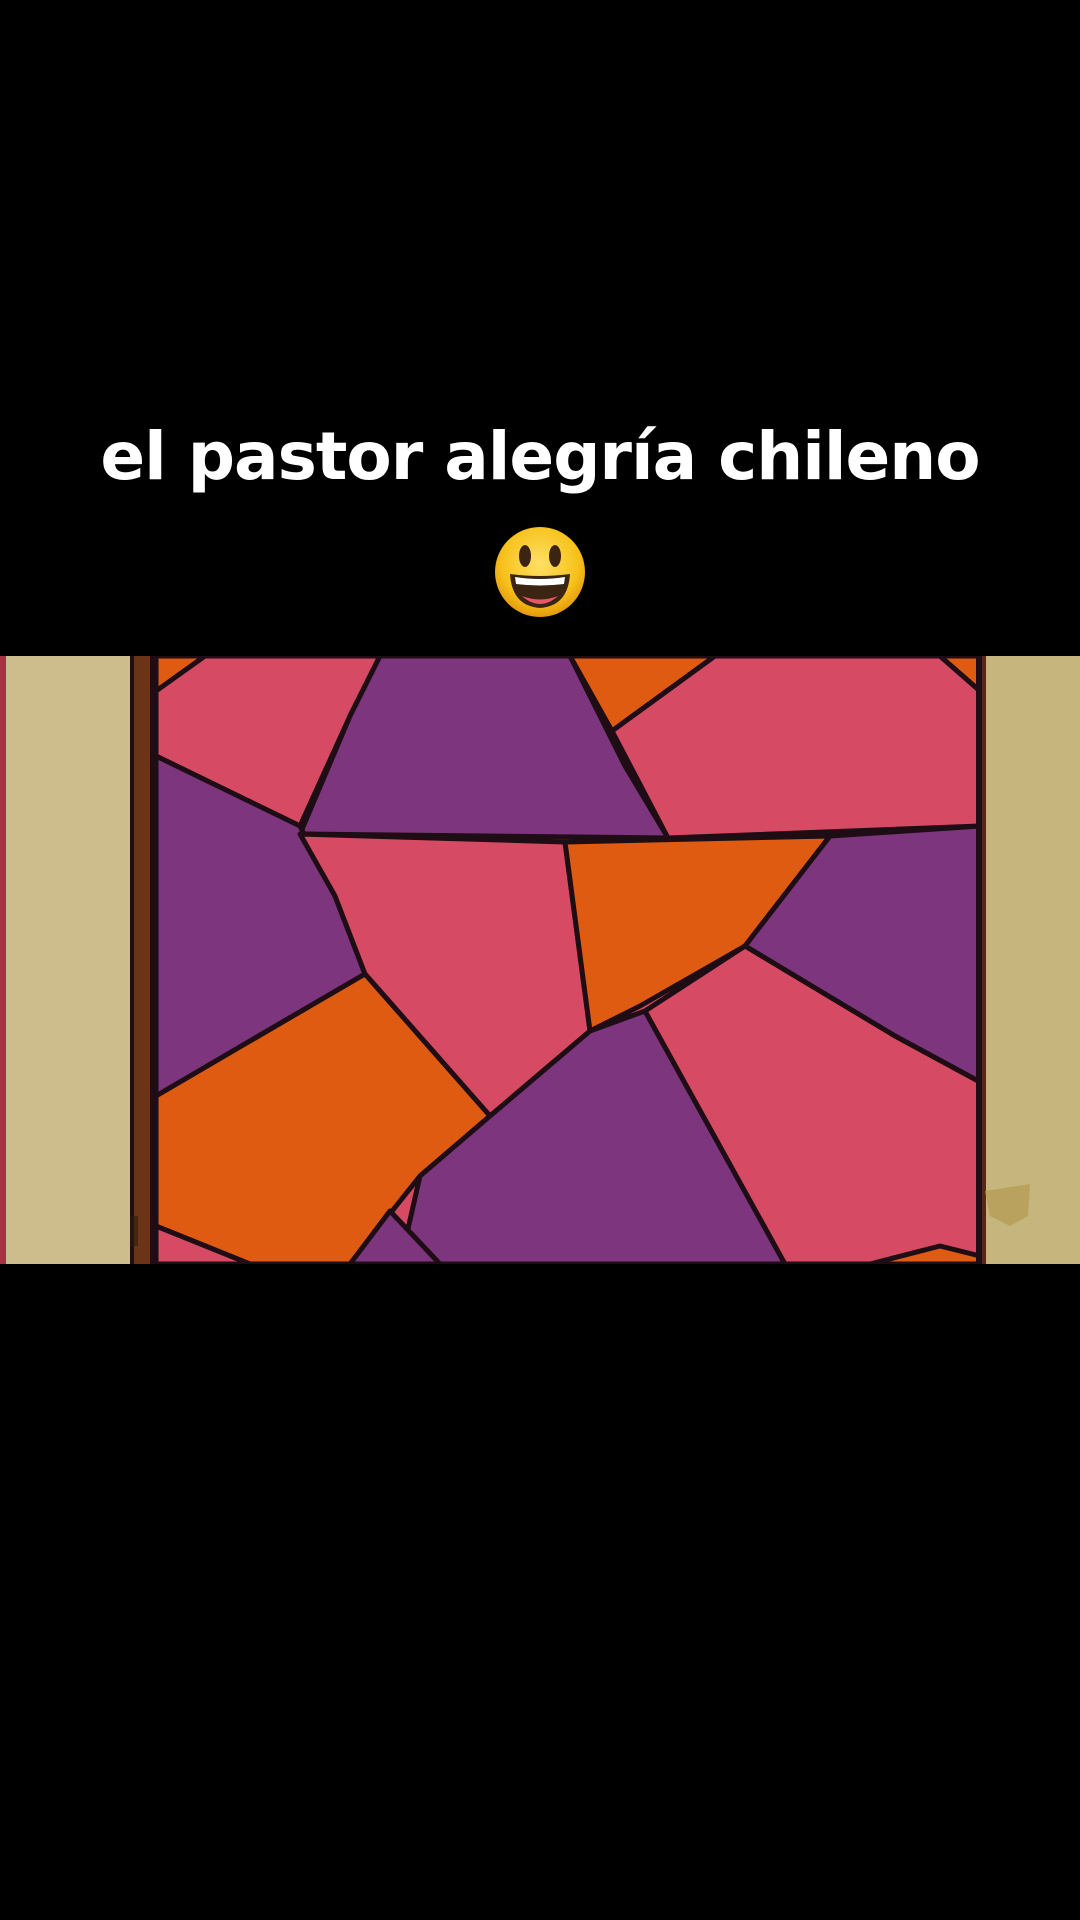 This screenshot has width=1080, height=1920. Describe the element at coordinates (540, 512) in the screenshot. I see `video-caption: el pastor alegría chileno` at that location.